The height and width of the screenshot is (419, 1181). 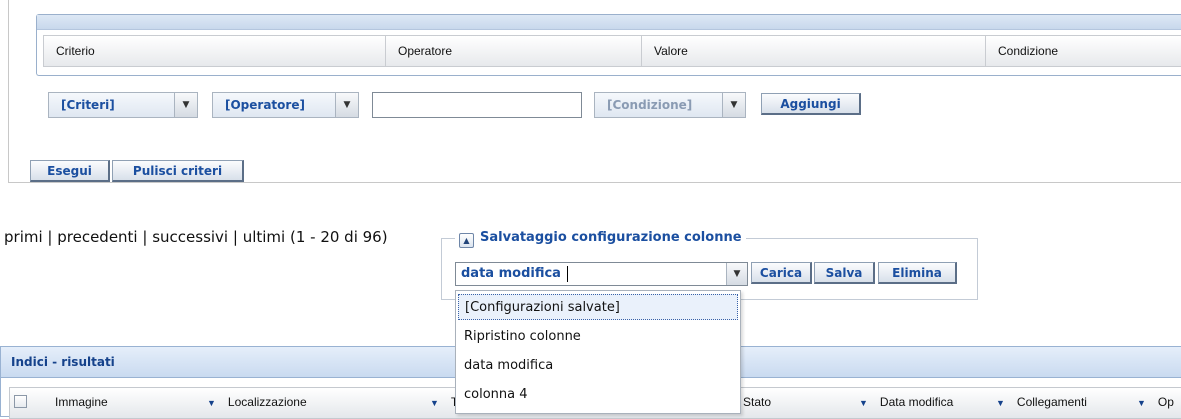 I want to click on pager-previous-link: precedenti, so click(x=97, y=237).